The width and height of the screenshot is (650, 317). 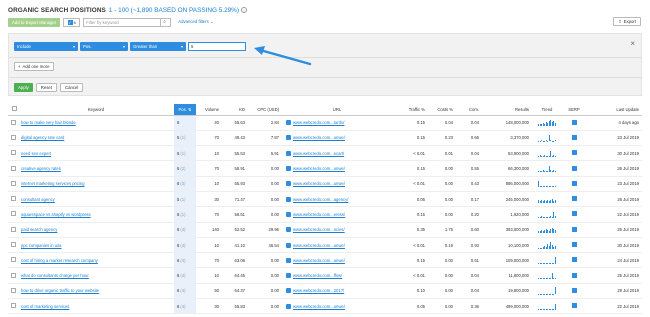 What do you see at coordinates (96, 123) in the screenshot?
I see `keyword-link: how to make very hair blonde` at bounding box center [96, 123].